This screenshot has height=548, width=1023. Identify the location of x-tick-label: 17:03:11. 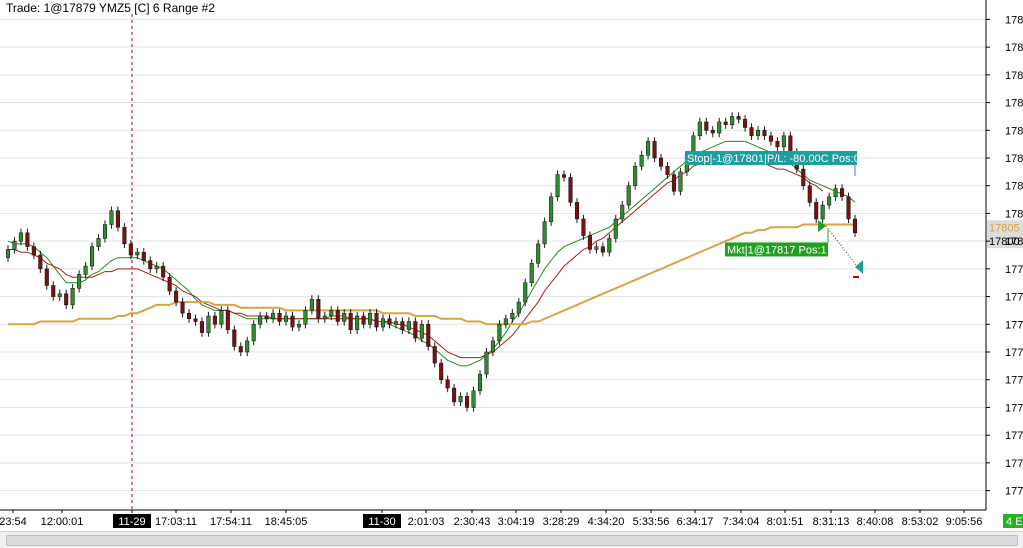
(176, 522).